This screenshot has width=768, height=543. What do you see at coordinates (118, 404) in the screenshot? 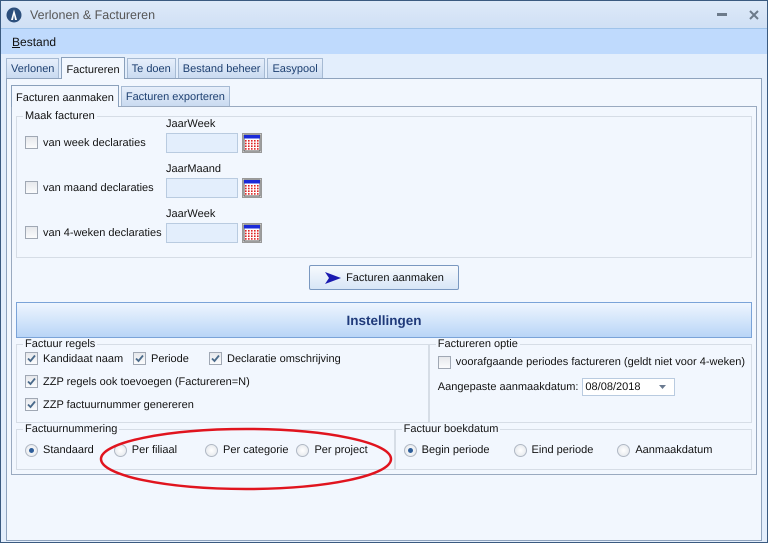
I see `checkbox-label: ZZP factuurnummer genereren` at bounding box center [118, 404].